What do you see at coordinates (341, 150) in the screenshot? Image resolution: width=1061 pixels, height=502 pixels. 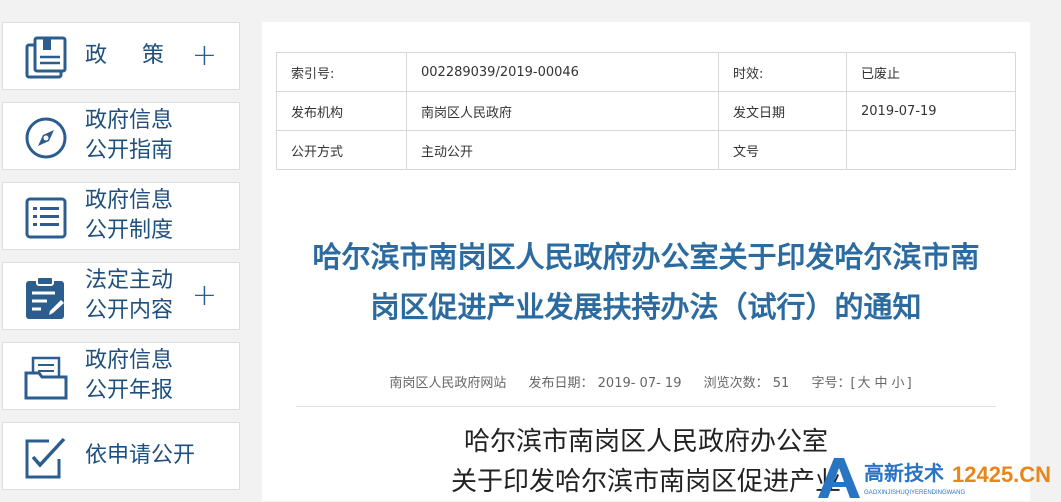 I see `disclosure-label: 公开方式` at bounding box center [341, 150].